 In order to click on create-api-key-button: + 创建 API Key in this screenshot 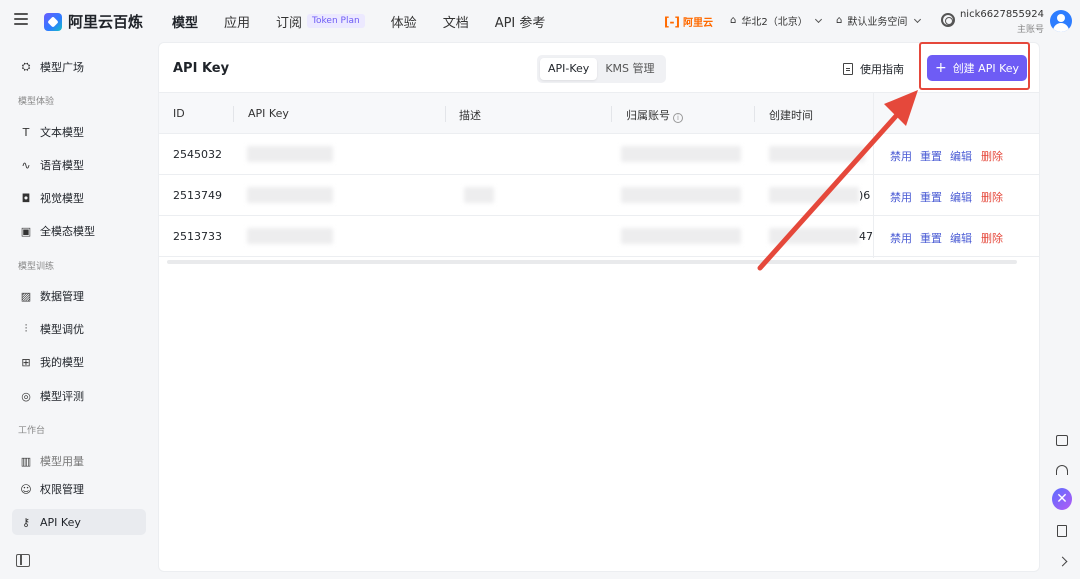, I will do `click(977, 68)`.